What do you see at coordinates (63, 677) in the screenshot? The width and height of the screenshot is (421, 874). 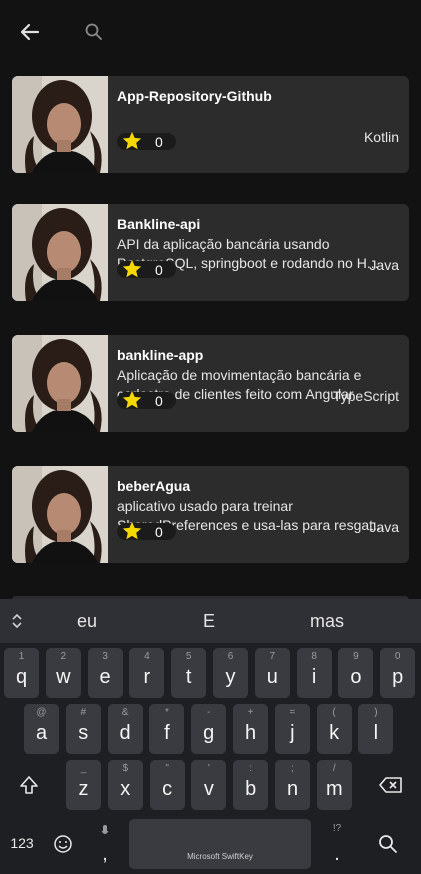 I see `key-letter: w` at bounding box center [63, 677].